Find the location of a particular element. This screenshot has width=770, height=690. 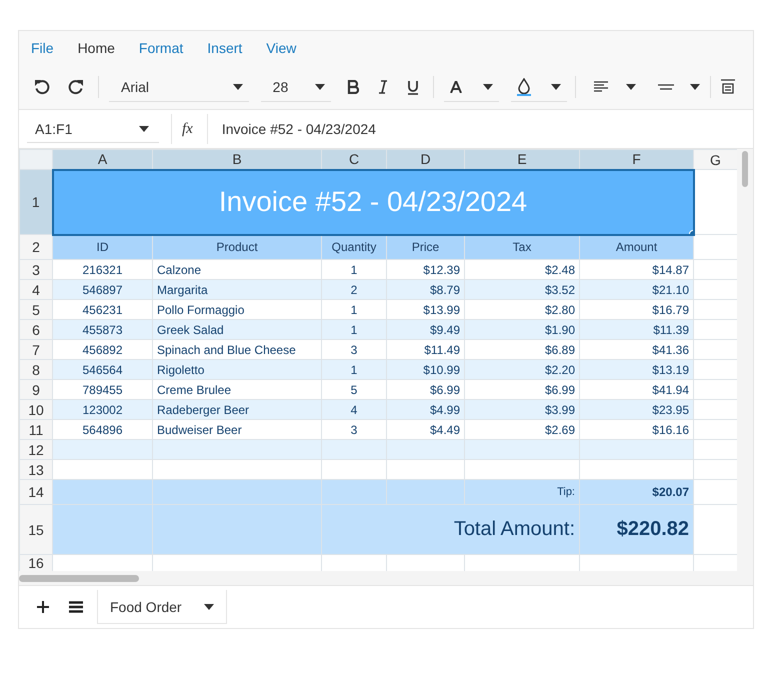

row-header: 14 is located at coordinates (36, 492).